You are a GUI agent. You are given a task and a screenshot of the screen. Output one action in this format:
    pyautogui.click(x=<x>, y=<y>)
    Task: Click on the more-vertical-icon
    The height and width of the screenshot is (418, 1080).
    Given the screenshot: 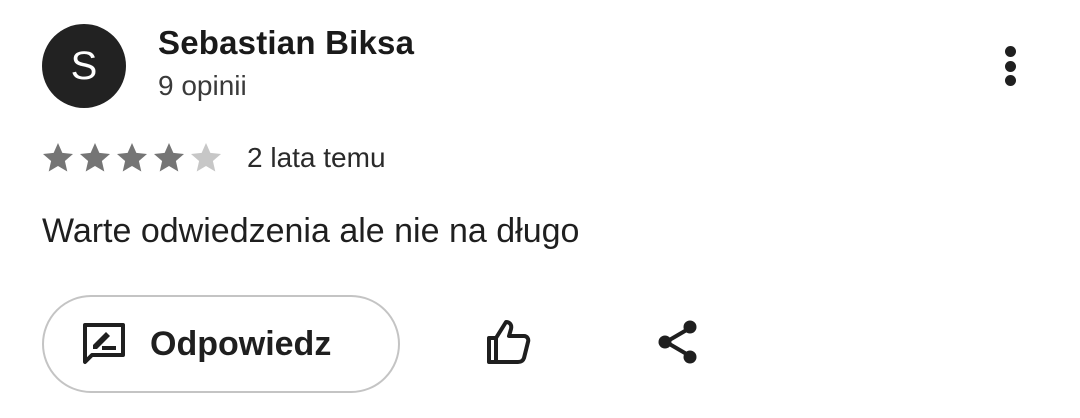 What is the action you would take?
    pyautogui.click(x=1010, y=51)
    